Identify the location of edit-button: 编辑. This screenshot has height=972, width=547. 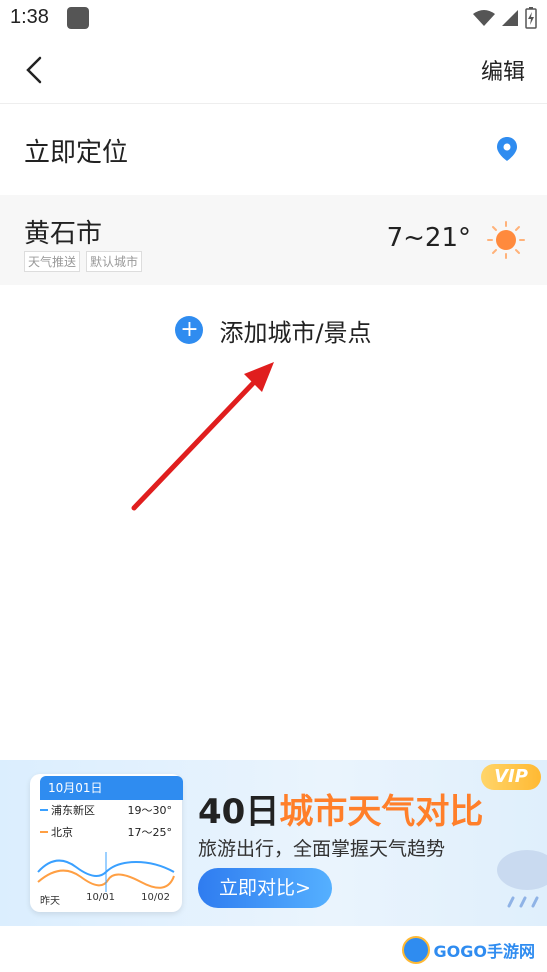
(503, 70).